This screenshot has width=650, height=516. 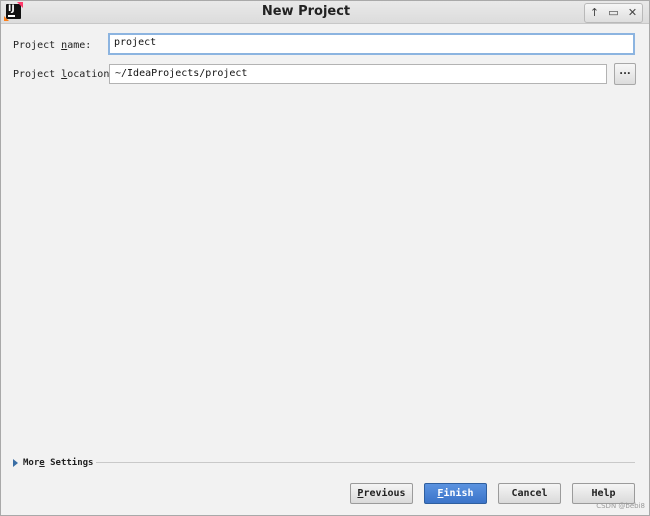 I want to click on window-controls: ↑ ▭ ✕, so click(x=613, y=13).